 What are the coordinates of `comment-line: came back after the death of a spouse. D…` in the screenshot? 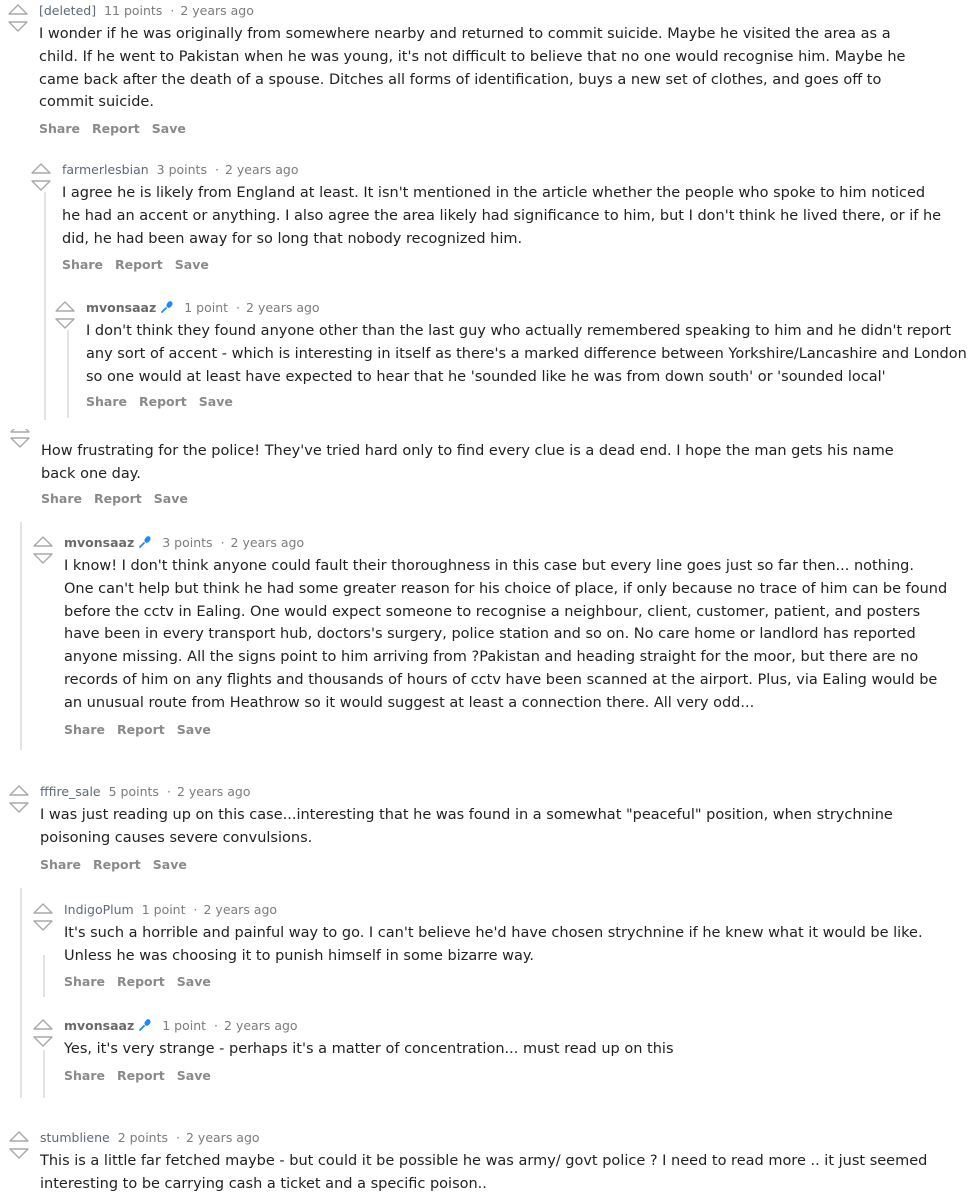 It's located at (460, 79).